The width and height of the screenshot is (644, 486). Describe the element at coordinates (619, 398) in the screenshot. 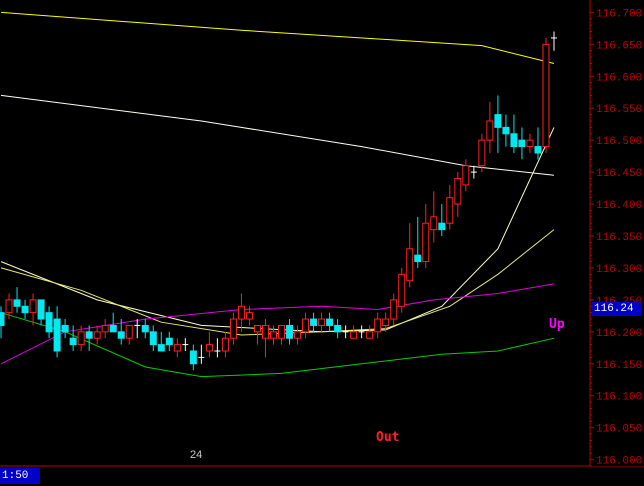

I see `price-tick-label: 116.100` at that location.